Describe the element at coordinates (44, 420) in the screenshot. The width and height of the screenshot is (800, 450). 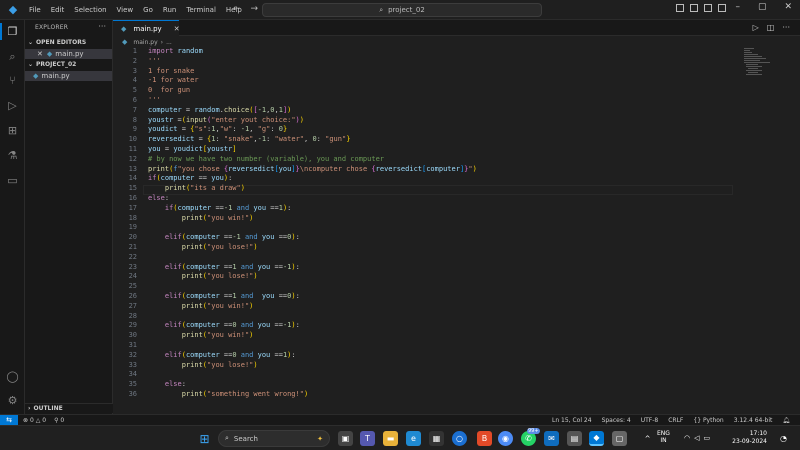
I see `warning-count: 0` at that location.